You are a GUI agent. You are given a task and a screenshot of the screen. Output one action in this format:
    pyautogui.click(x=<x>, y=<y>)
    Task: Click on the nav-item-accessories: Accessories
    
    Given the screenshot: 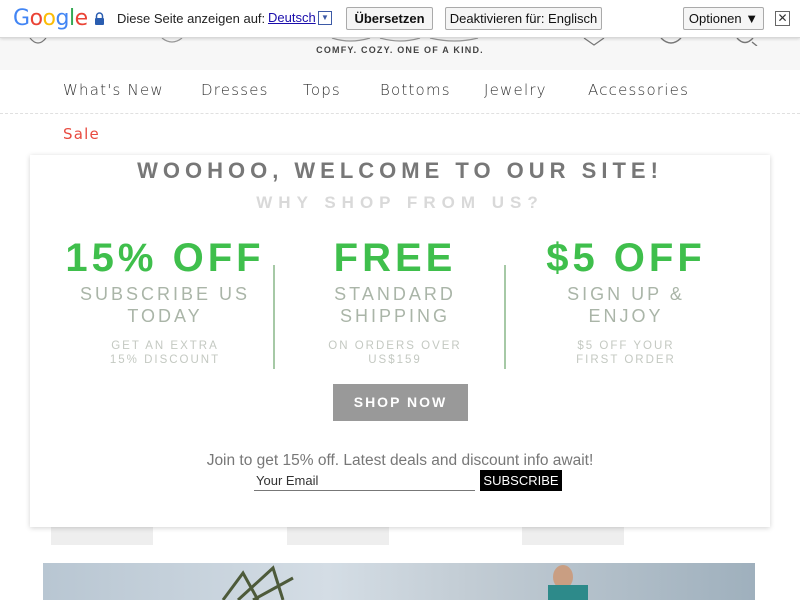 What is the action you would take?
    pyautogui.click(x=638, y=90)
    